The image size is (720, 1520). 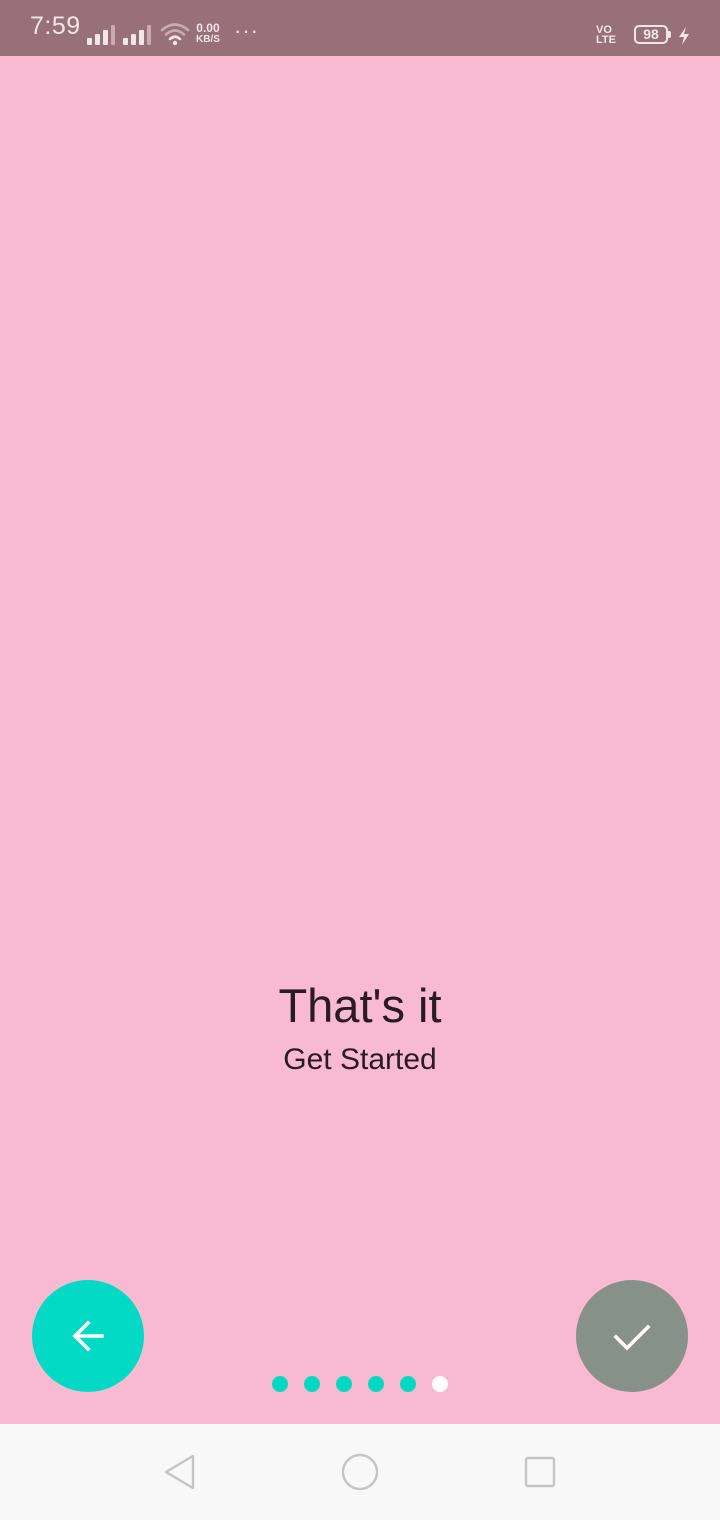 I want to click on navigation-bar, so click(x=360, y=1472).